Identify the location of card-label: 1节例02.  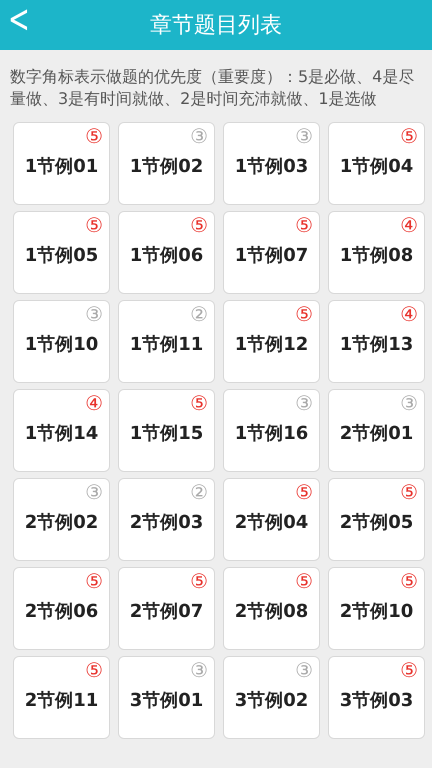
(167, 166).